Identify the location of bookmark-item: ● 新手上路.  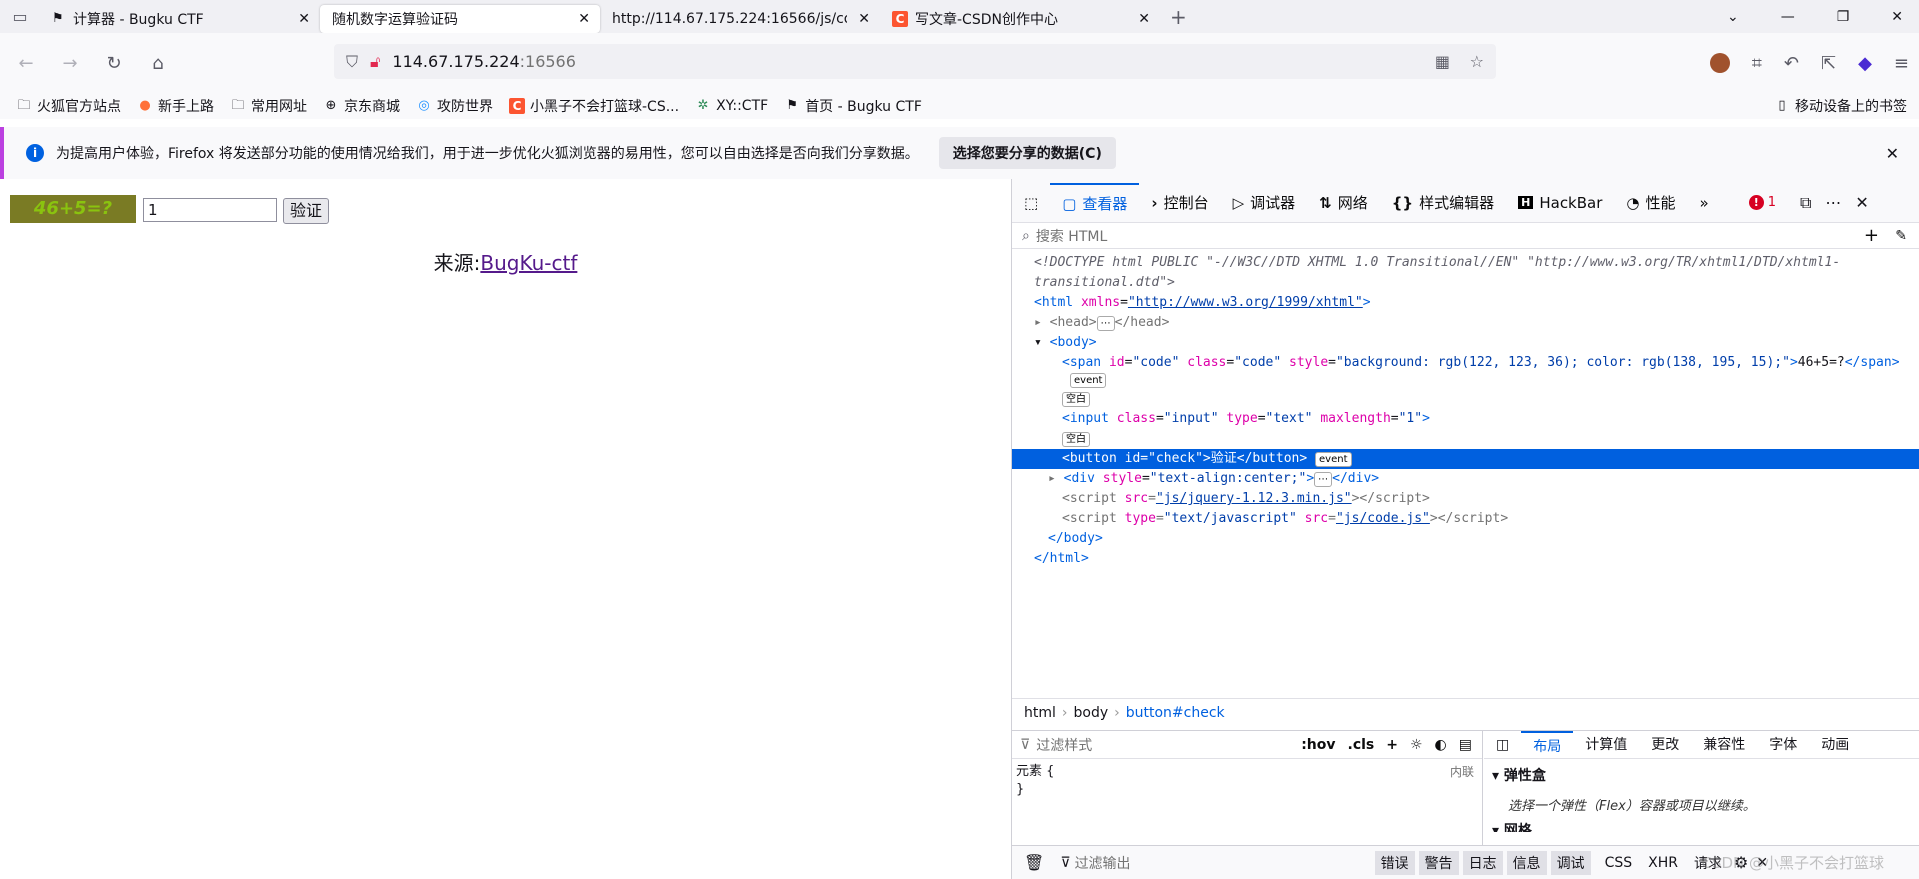
(175, 106).